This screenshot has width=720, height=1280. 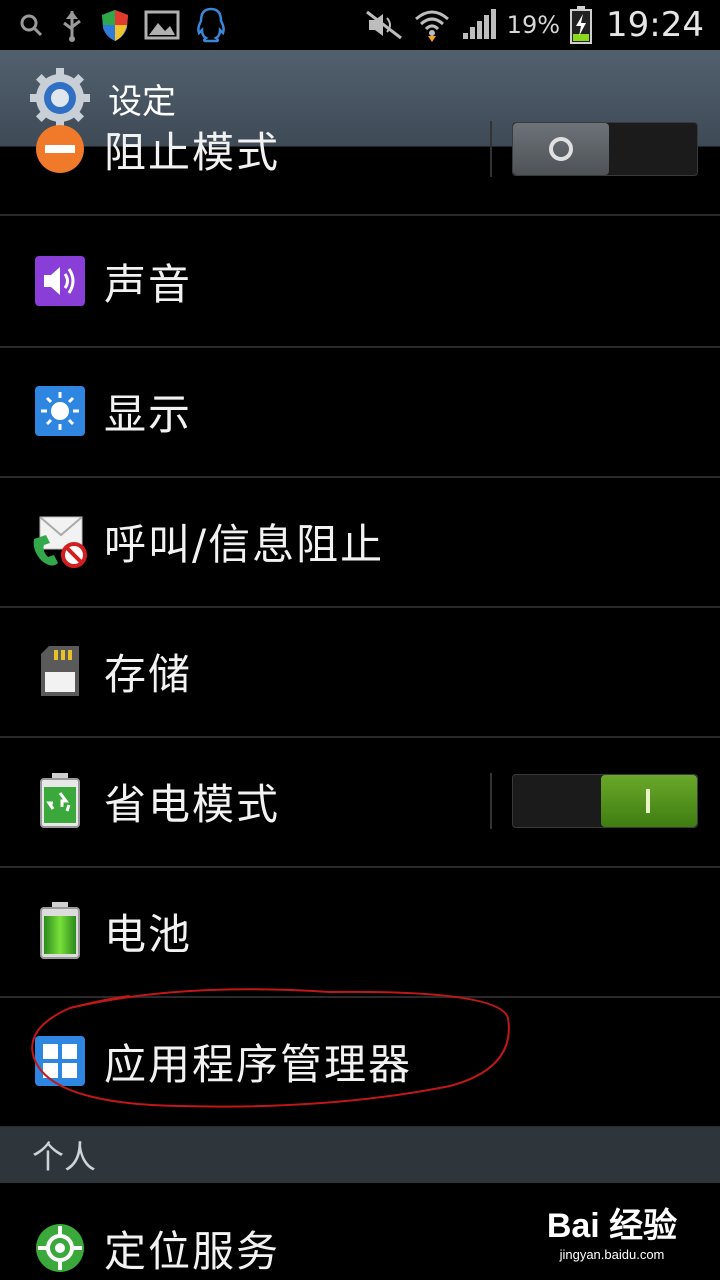 I want to click on list-item-label: 电池, so click(x=148, y=934).